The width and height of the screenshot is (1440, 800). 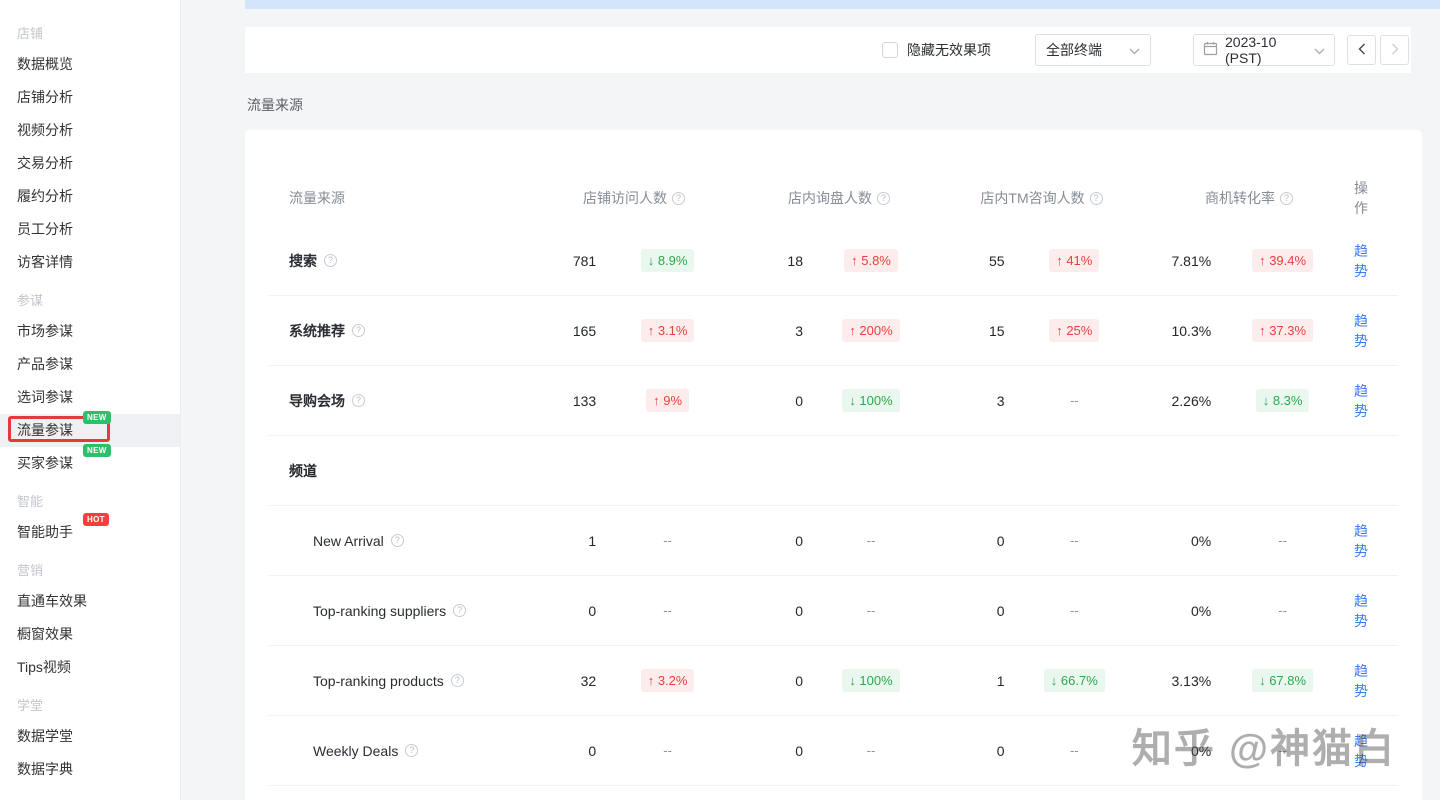 What do you see at coordinates (90, 667) in the screenshot?
I see `sidebar-item-Tips视频: Tips视频` at bounding box center [90, 667].